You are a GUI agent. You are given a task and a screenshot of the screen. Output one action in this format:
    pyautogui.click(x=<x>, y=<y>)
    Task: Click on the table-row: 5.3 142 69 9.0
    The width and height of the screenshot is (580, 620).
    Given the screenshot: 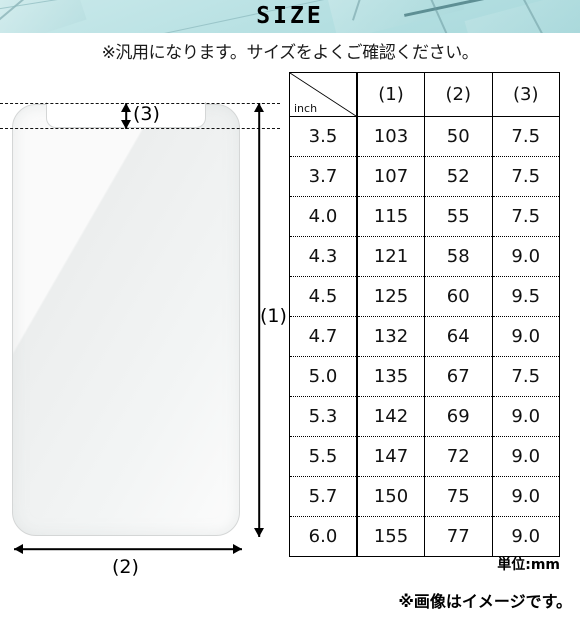 What is the action you would take?
    pyautogui.click(x=424, y=416)
    